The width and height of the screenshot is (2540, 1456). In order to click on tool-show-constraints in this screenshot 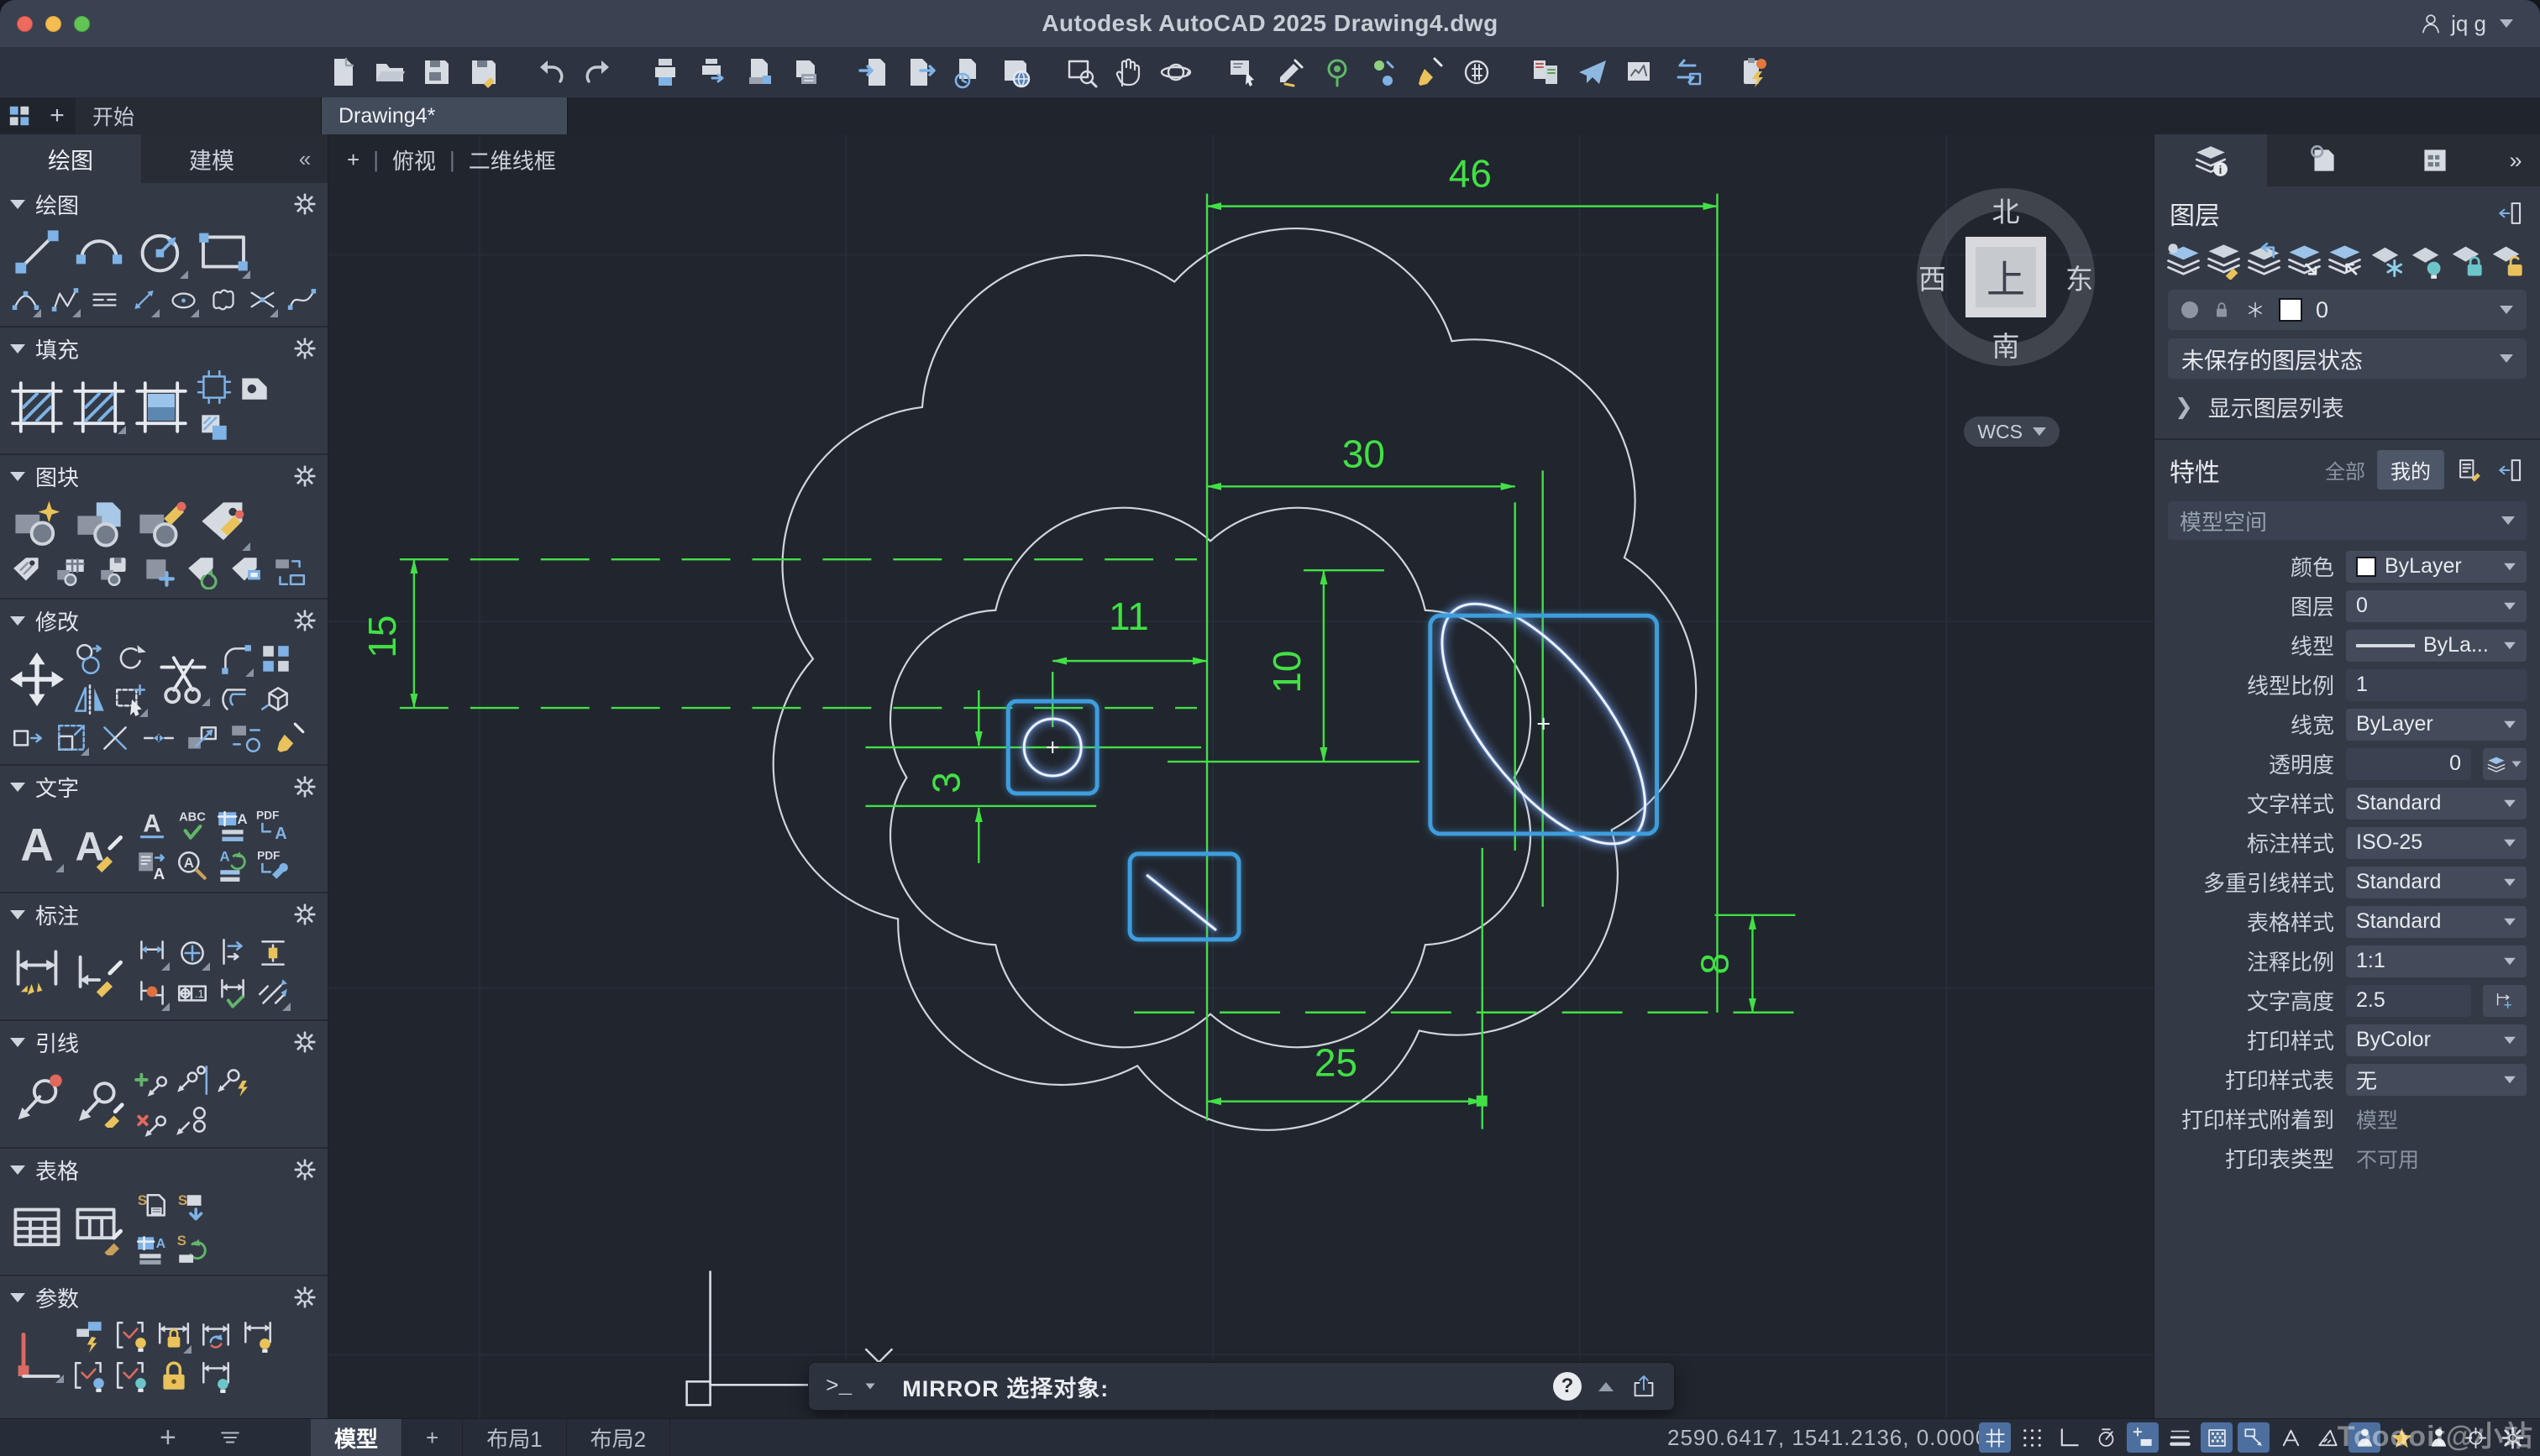, I will do `click(132, 1336)`.